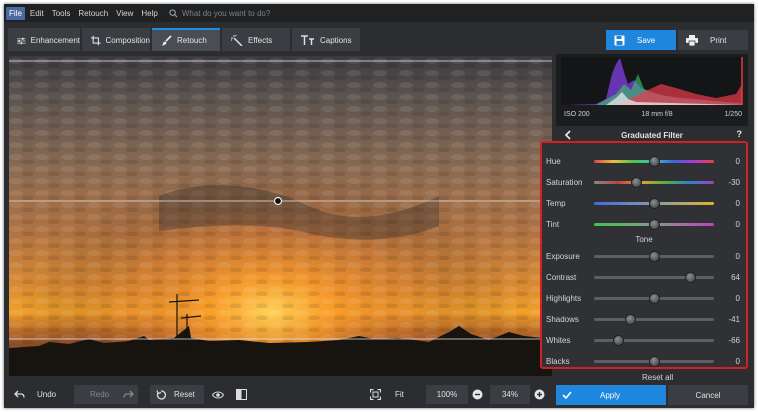 This screenshot has width=758, height=412. I want to click on preview-toggle, so click(220, 394).